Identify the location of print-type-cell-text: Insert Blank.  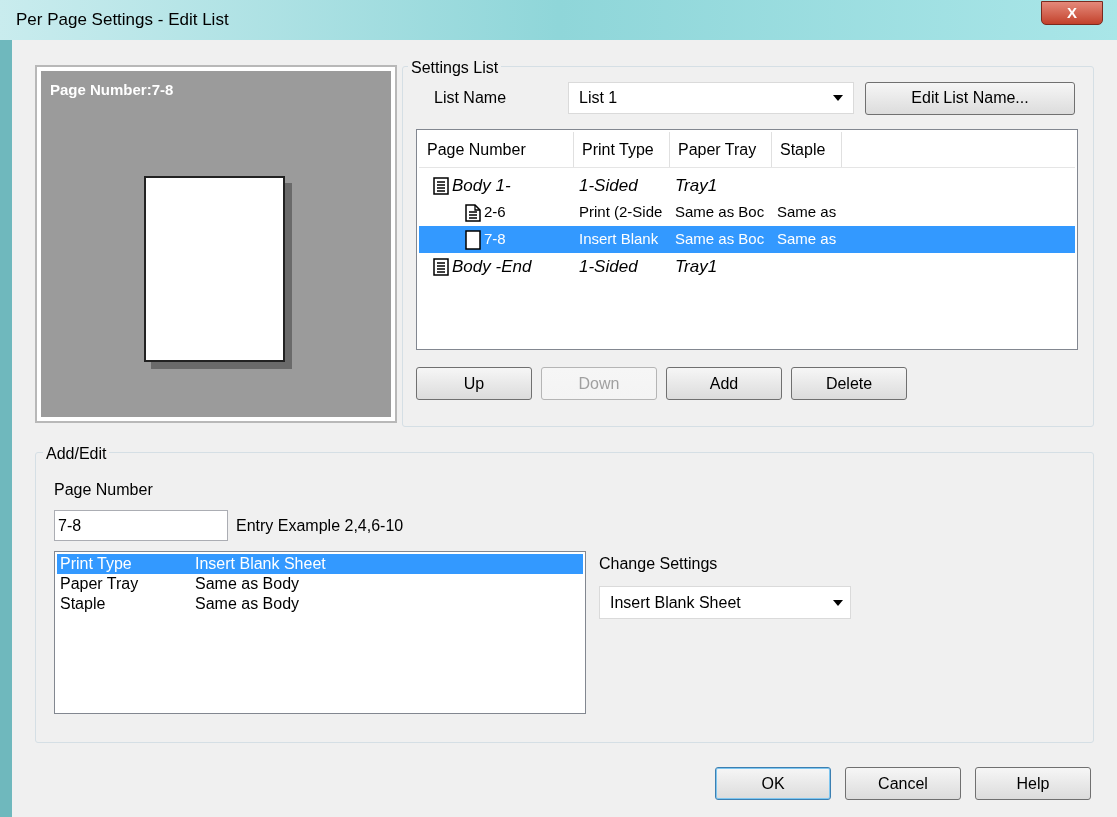
(619, 239).